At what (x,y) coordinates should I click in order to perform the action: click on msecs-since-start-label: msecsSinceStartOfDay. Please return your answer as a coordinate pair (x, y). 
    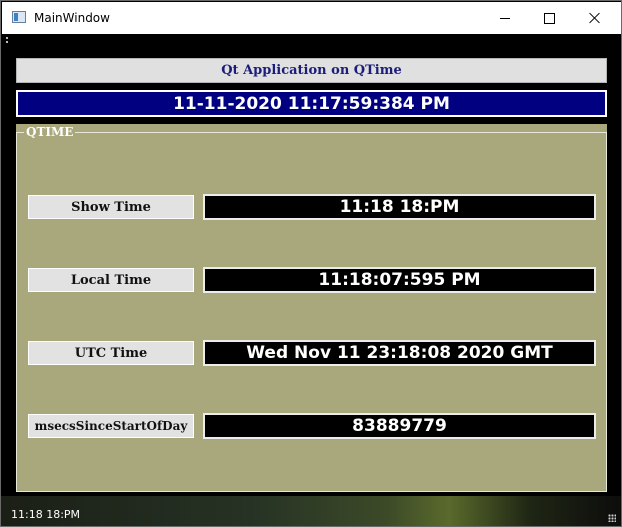
    Looking at the image, I should click on (111, 426).